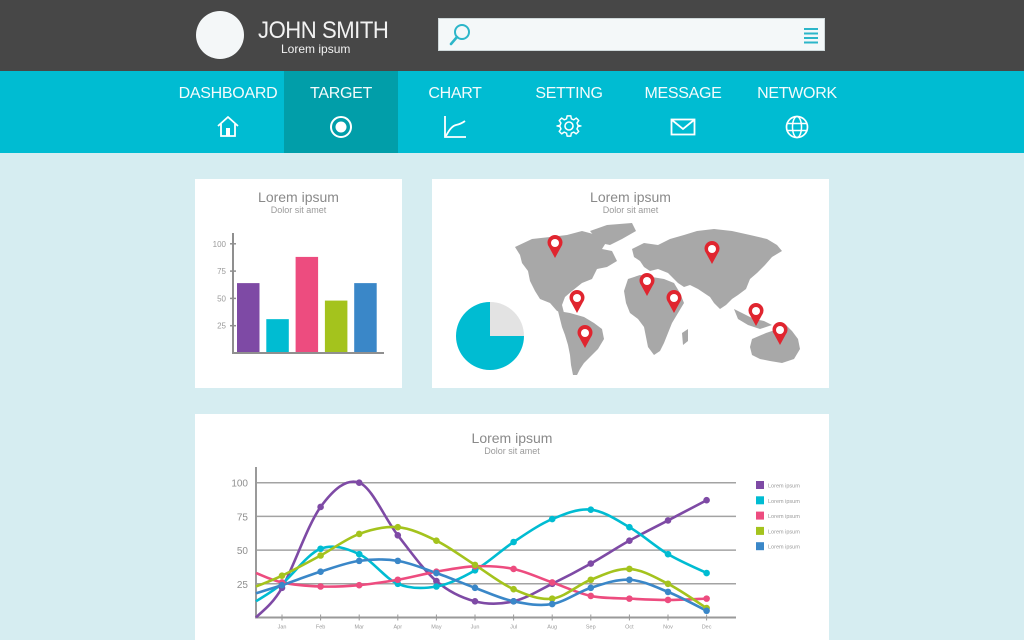 The height and width of the screenshot is (640, 1024). What do you see at coordinates (639, 35) in the screenshot?
I see `search-input` at bounding box center [639, 35].